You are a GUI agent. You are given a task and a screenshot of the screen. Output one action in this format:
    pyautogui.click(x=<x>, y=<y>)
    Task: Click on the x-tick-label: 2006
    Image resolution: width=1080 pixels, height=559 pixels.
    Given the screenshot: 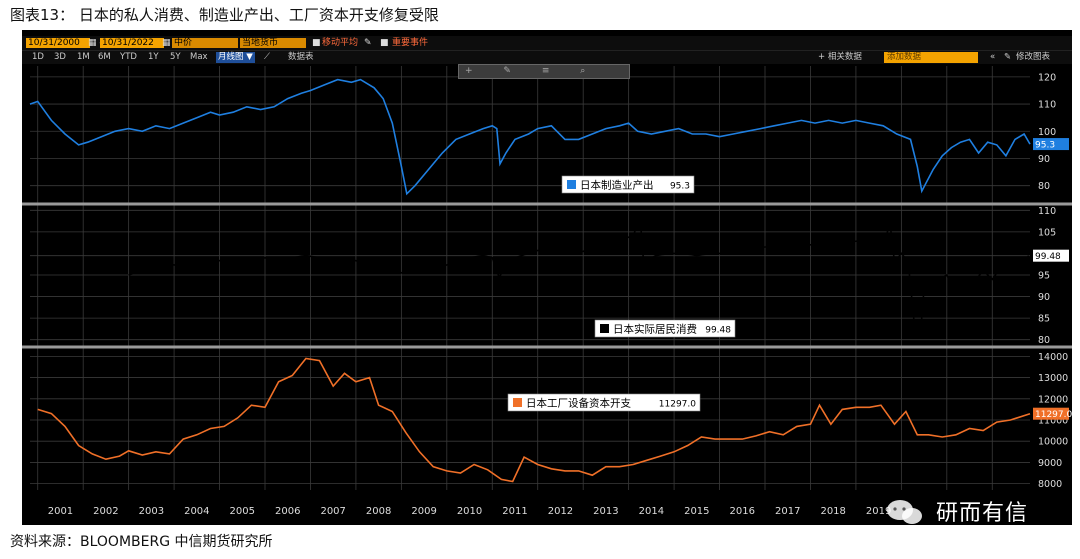 What is the action you would take?
    pyautogui.click(x=287, y=511)
    